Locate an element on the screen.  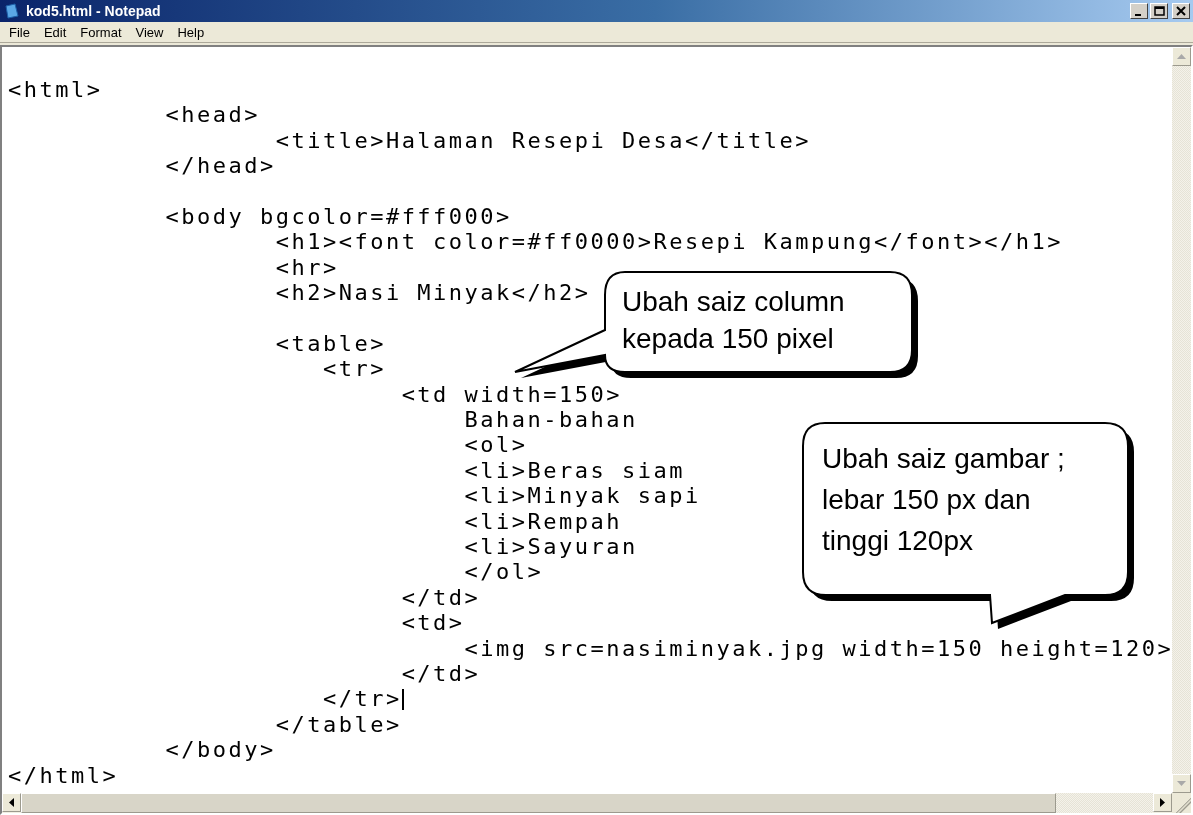
scroll-left-button is located at coordinates (11, 802).